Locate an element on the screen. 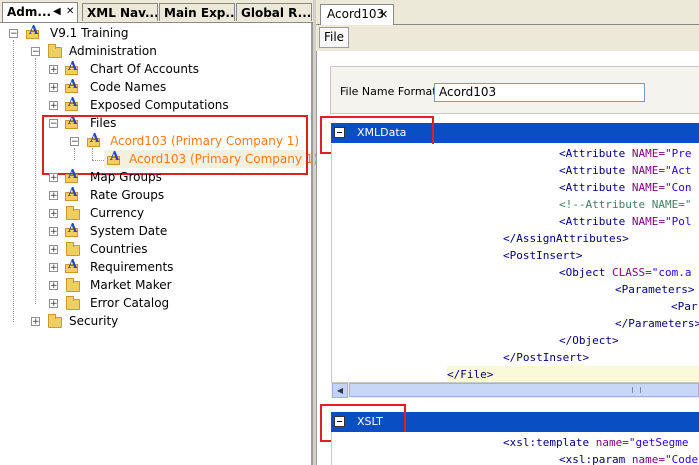 This screenshot has width=699, height=465. code-line: <Attribute NAME="Pol is located at coordinates (625, 221).